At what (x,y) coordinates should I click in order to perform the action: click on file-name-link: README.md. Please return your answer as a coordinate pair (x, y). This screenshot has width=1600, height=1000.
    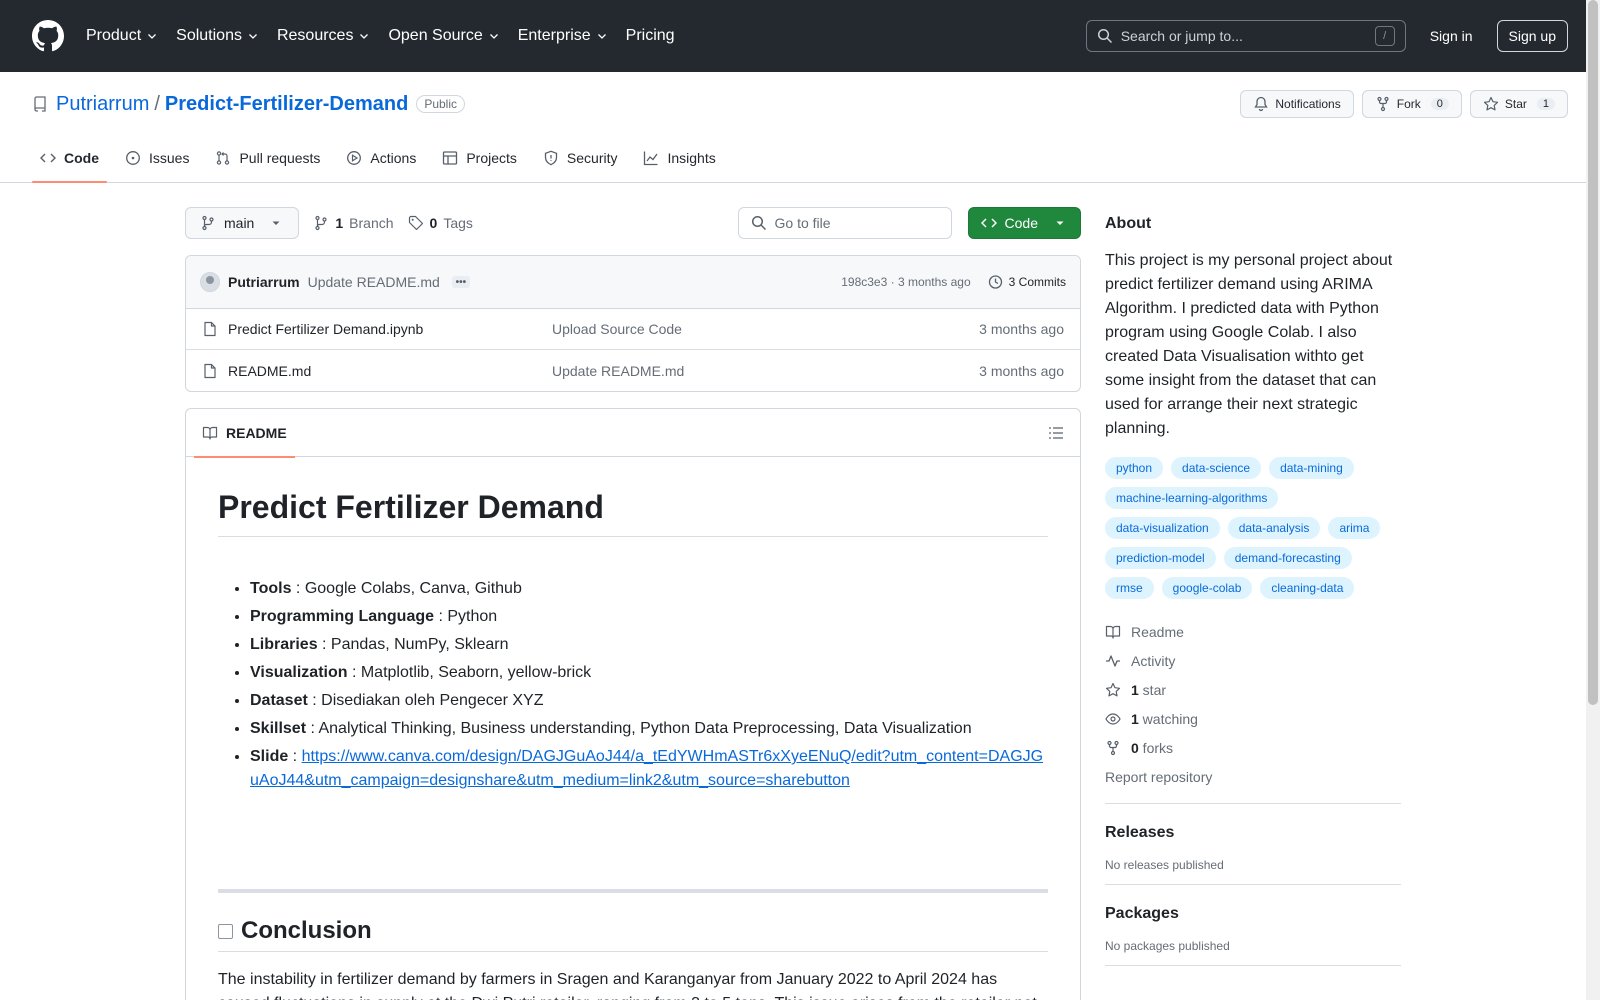
    Looking at the image, I should click on (390, 371).